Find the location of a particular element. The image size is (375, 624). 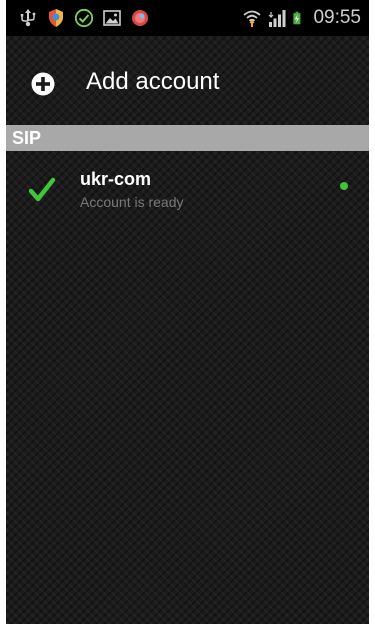

system-icons: 09:55 is located at coordinates (301, 18).